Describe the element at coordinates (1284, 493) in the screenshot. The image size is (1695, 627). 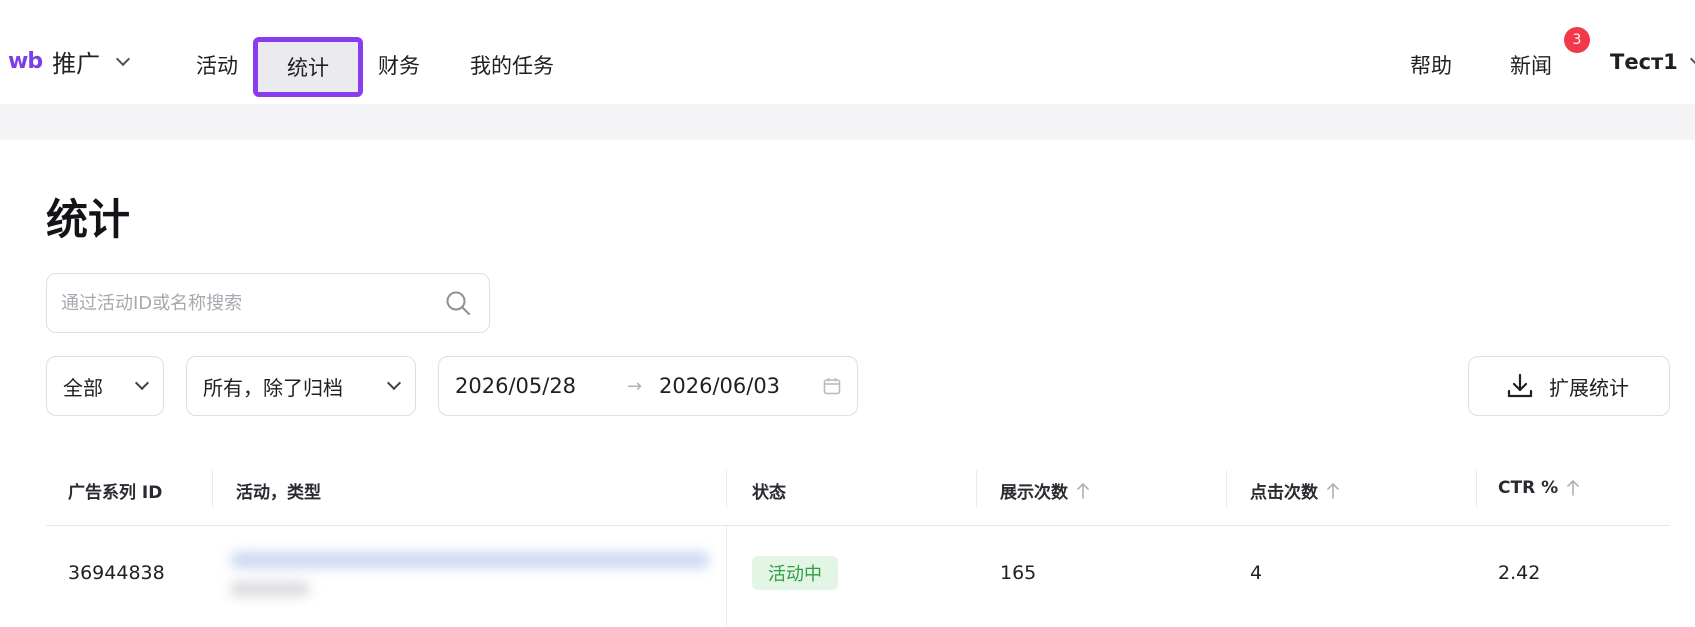
I see `column-header-clicks: 点击次数` at that location.